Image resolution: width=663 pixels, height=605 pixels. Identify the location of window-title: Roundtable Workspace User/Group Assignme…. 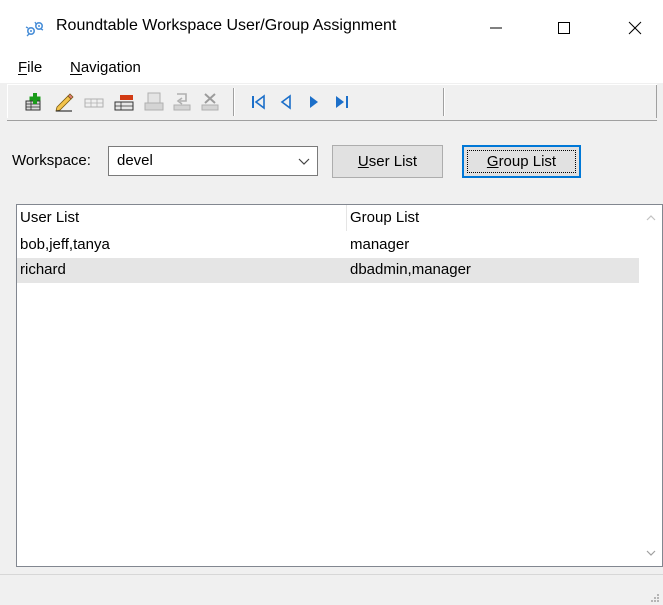
(226, 25).